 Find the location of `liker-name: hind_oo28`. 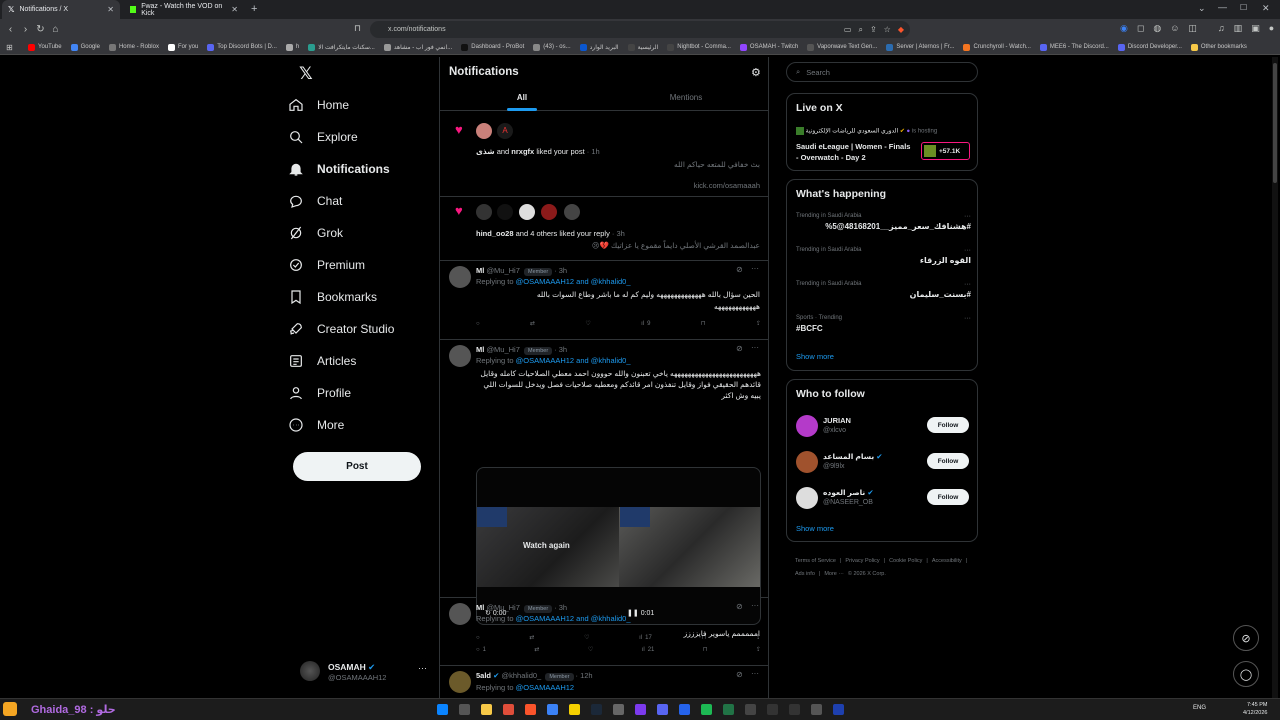

liker-name: hind_oo28 is located at coordinates (495, 233).